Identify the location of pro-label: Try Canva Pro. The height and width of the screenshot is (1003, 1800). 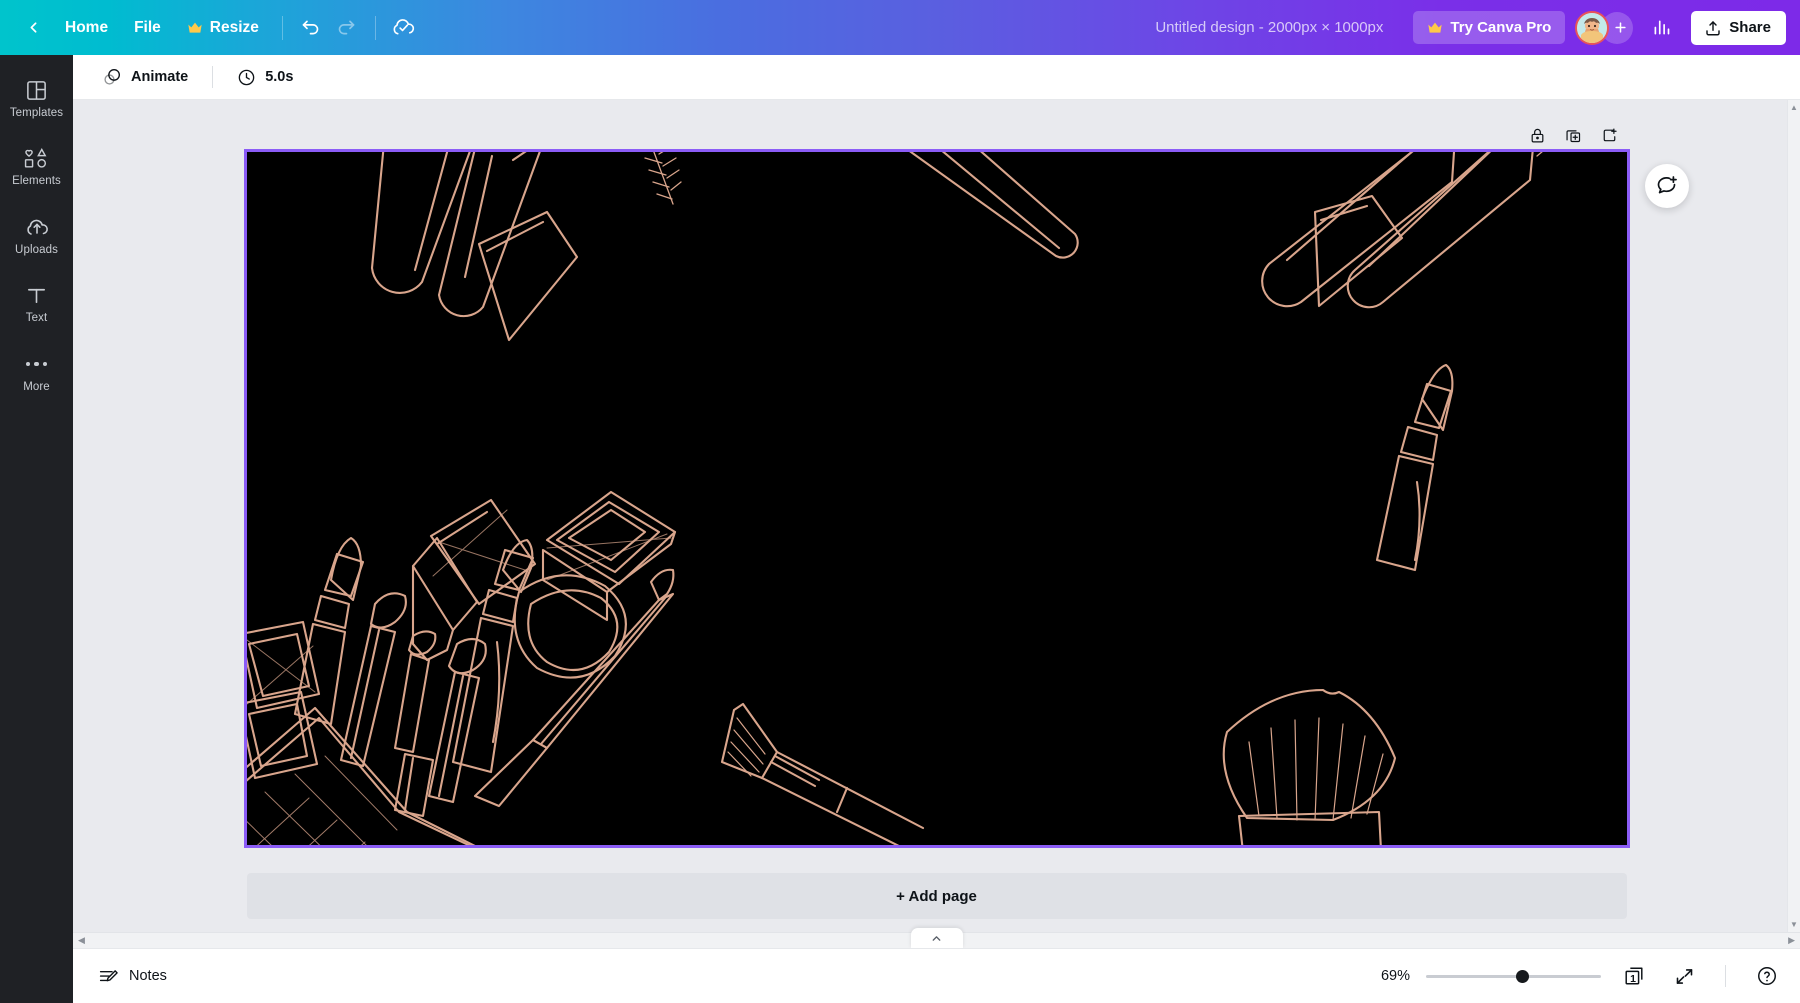
(1501, 27).